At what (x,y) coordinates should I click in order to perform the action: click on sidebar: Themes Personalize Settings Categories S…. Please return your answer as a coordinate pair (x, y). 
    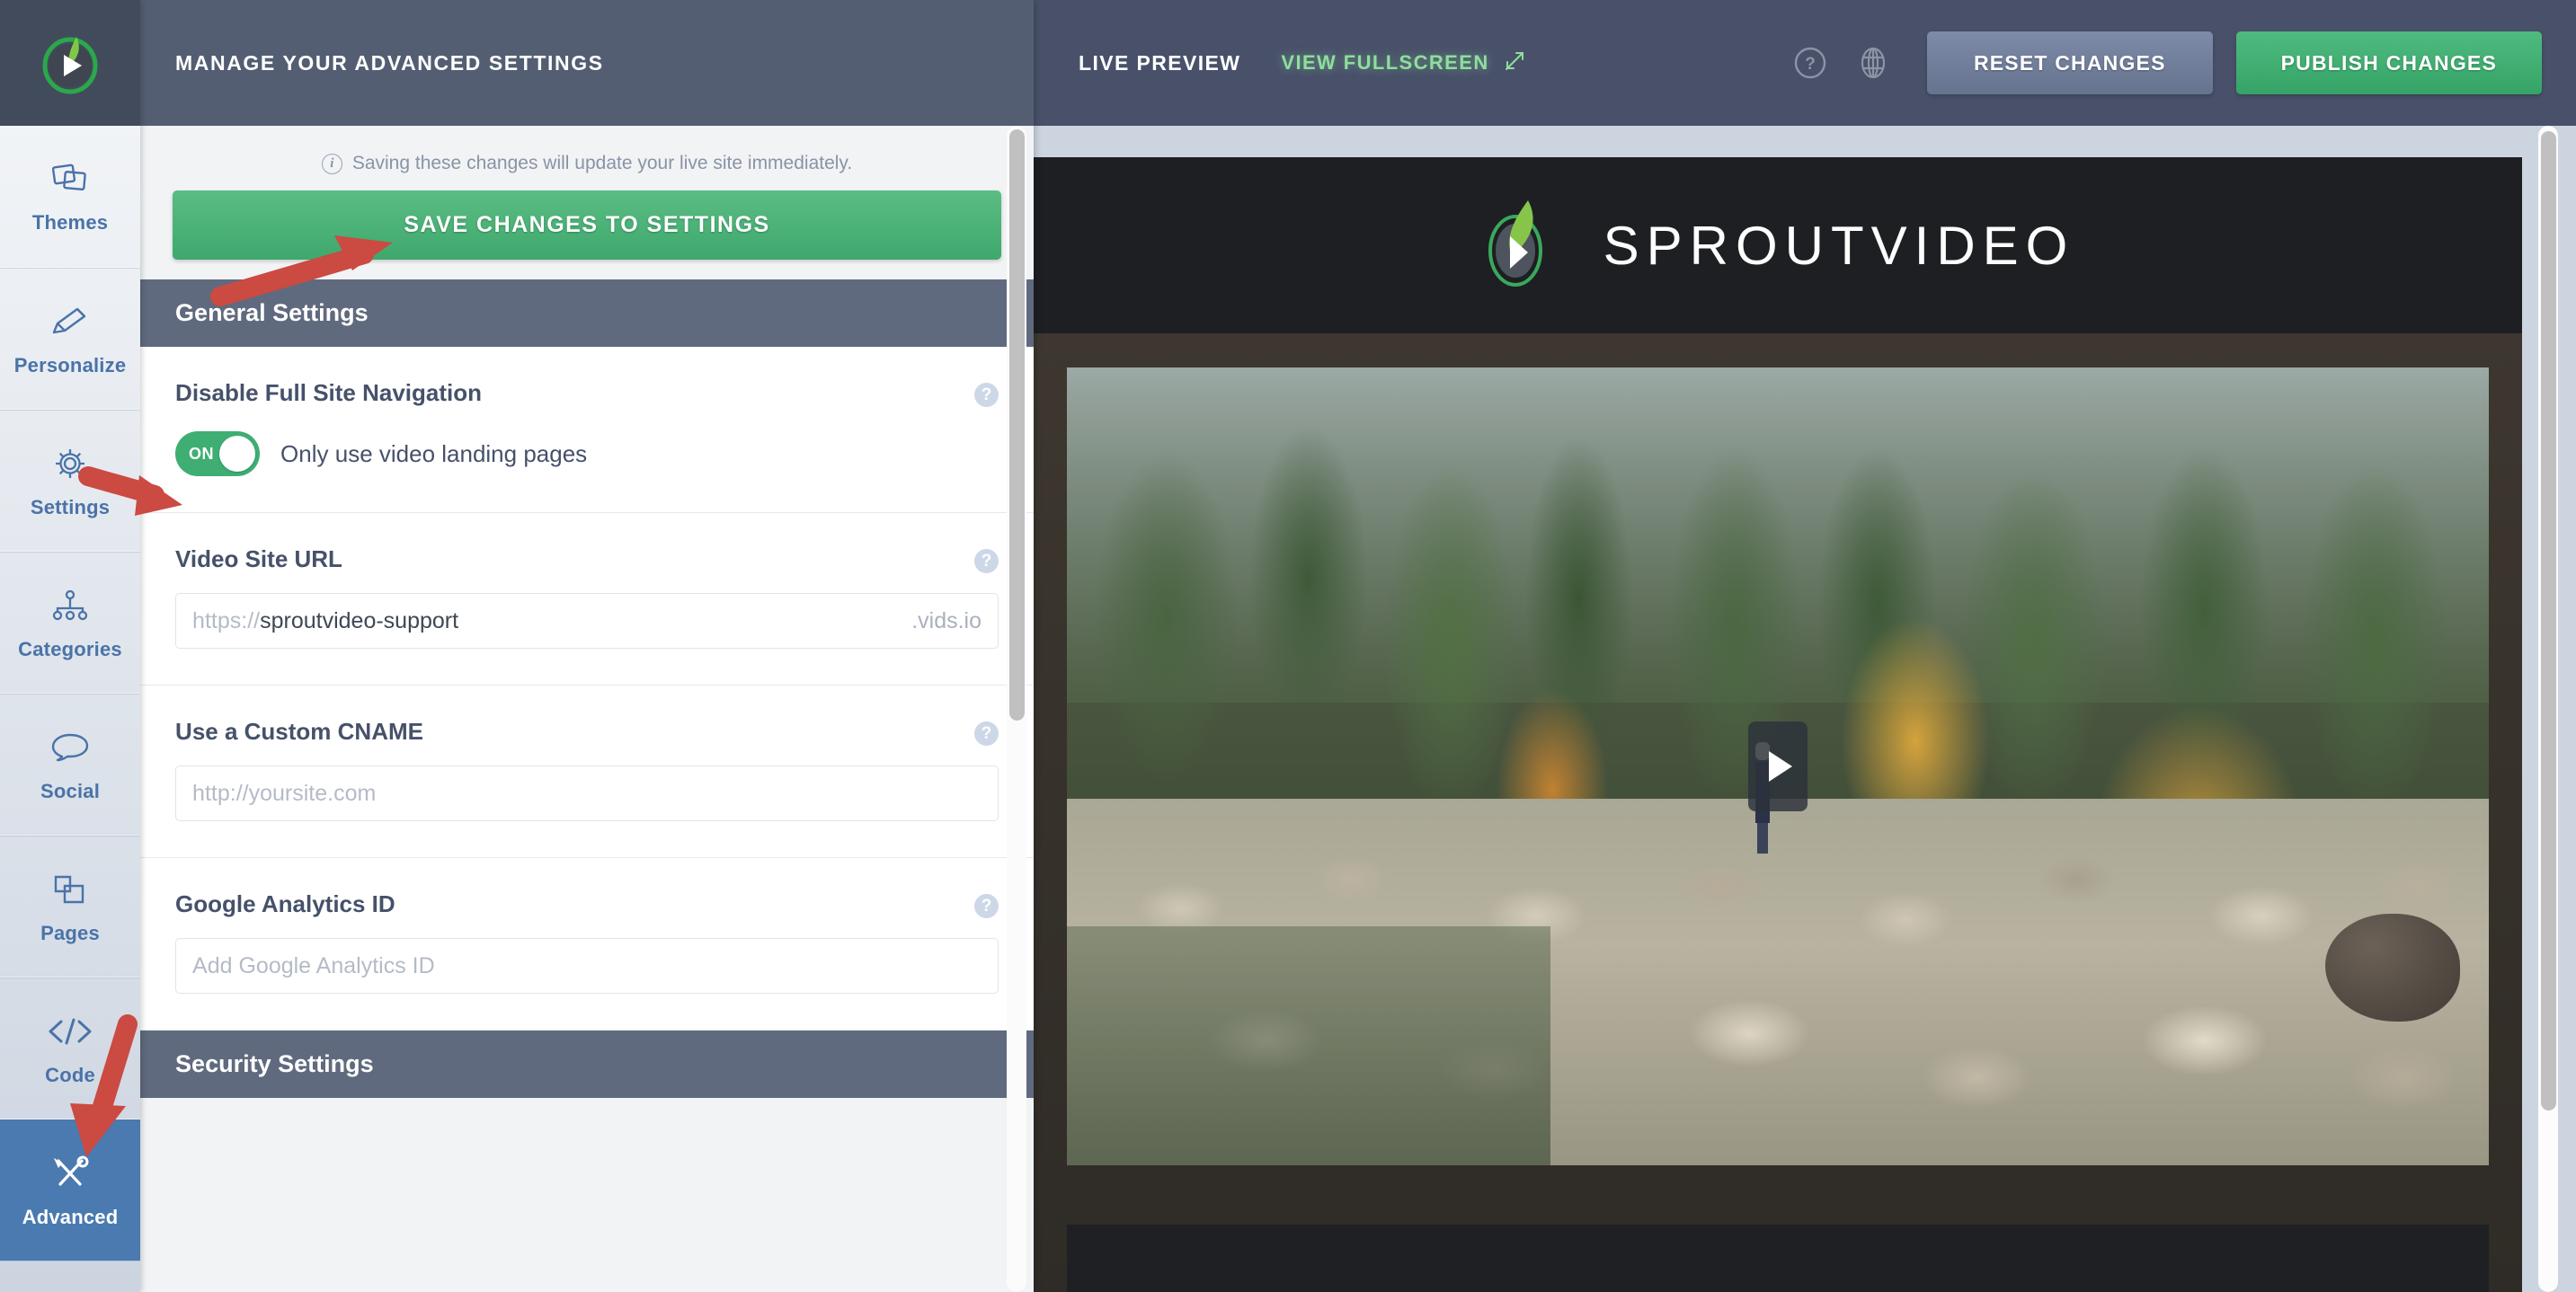
    Looking at the image, I should click on (70, 646).